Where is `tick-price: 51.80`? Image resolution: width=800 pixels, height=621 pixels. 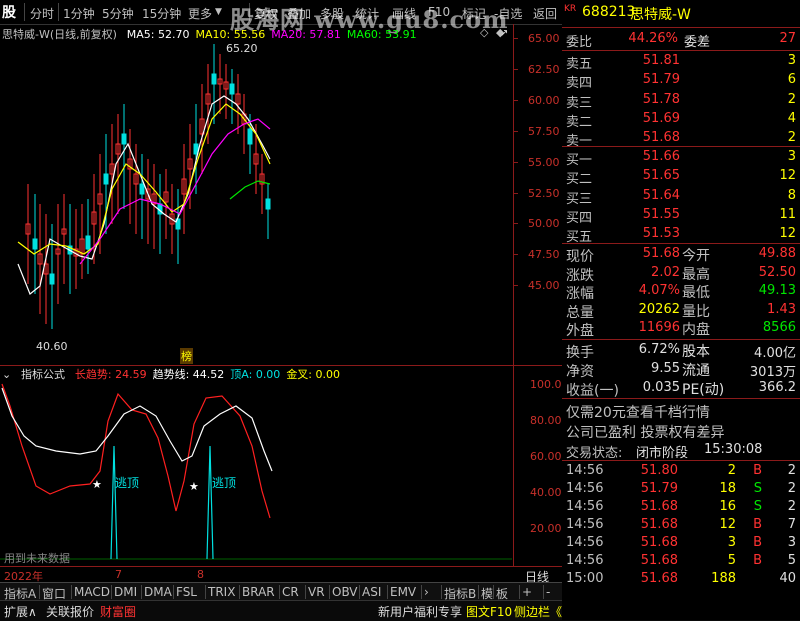 tick-price: 51.80 is located at coordinates (659, 470).